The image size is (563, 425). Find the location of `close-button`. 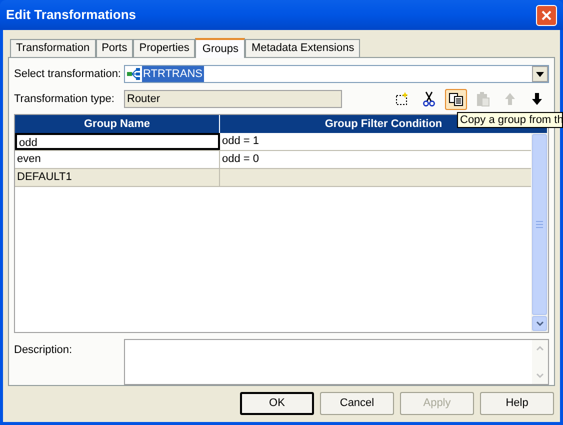

close-button is located at coordinates (546, 15).